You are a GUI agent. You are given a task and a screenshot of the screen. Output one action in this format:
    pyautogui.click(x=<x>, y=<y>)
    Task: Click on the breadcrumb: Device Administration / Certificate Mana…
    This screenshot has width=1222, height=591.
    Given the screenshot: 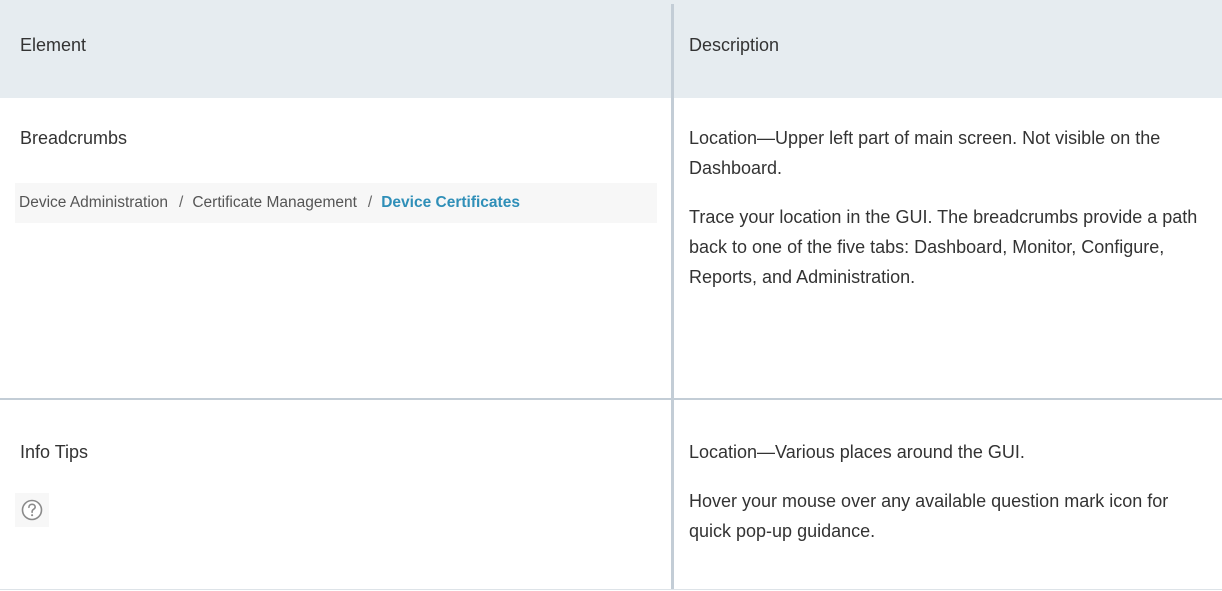 What is the action you would take?
    pyautogui.click(x=336, y=203)
    